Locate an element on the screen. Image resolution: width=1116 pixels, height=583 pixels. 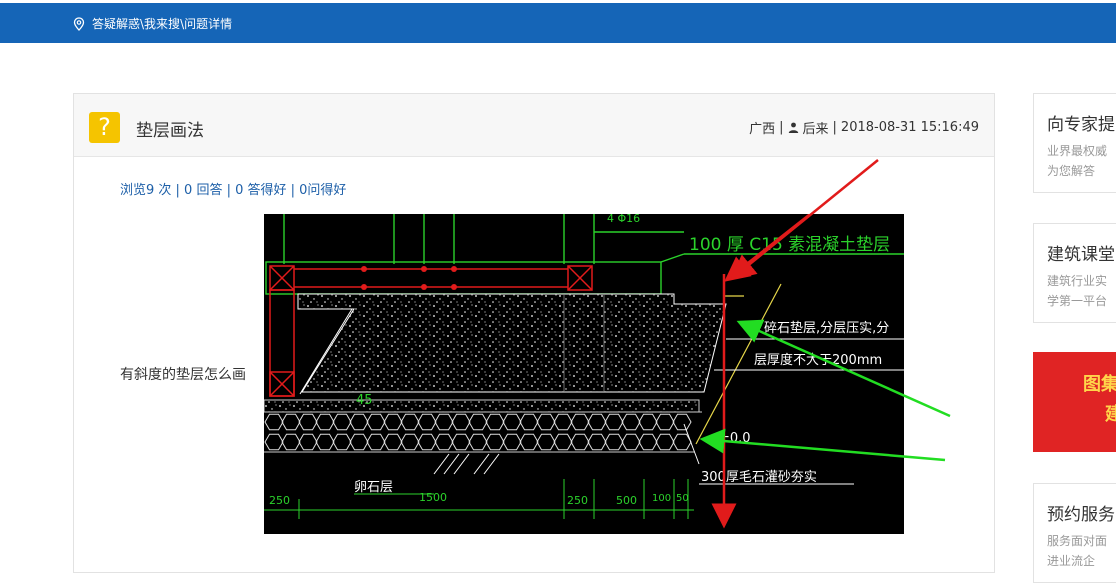
sidebar-card-title: 预约服务 is located at coordinates (1081, 515).